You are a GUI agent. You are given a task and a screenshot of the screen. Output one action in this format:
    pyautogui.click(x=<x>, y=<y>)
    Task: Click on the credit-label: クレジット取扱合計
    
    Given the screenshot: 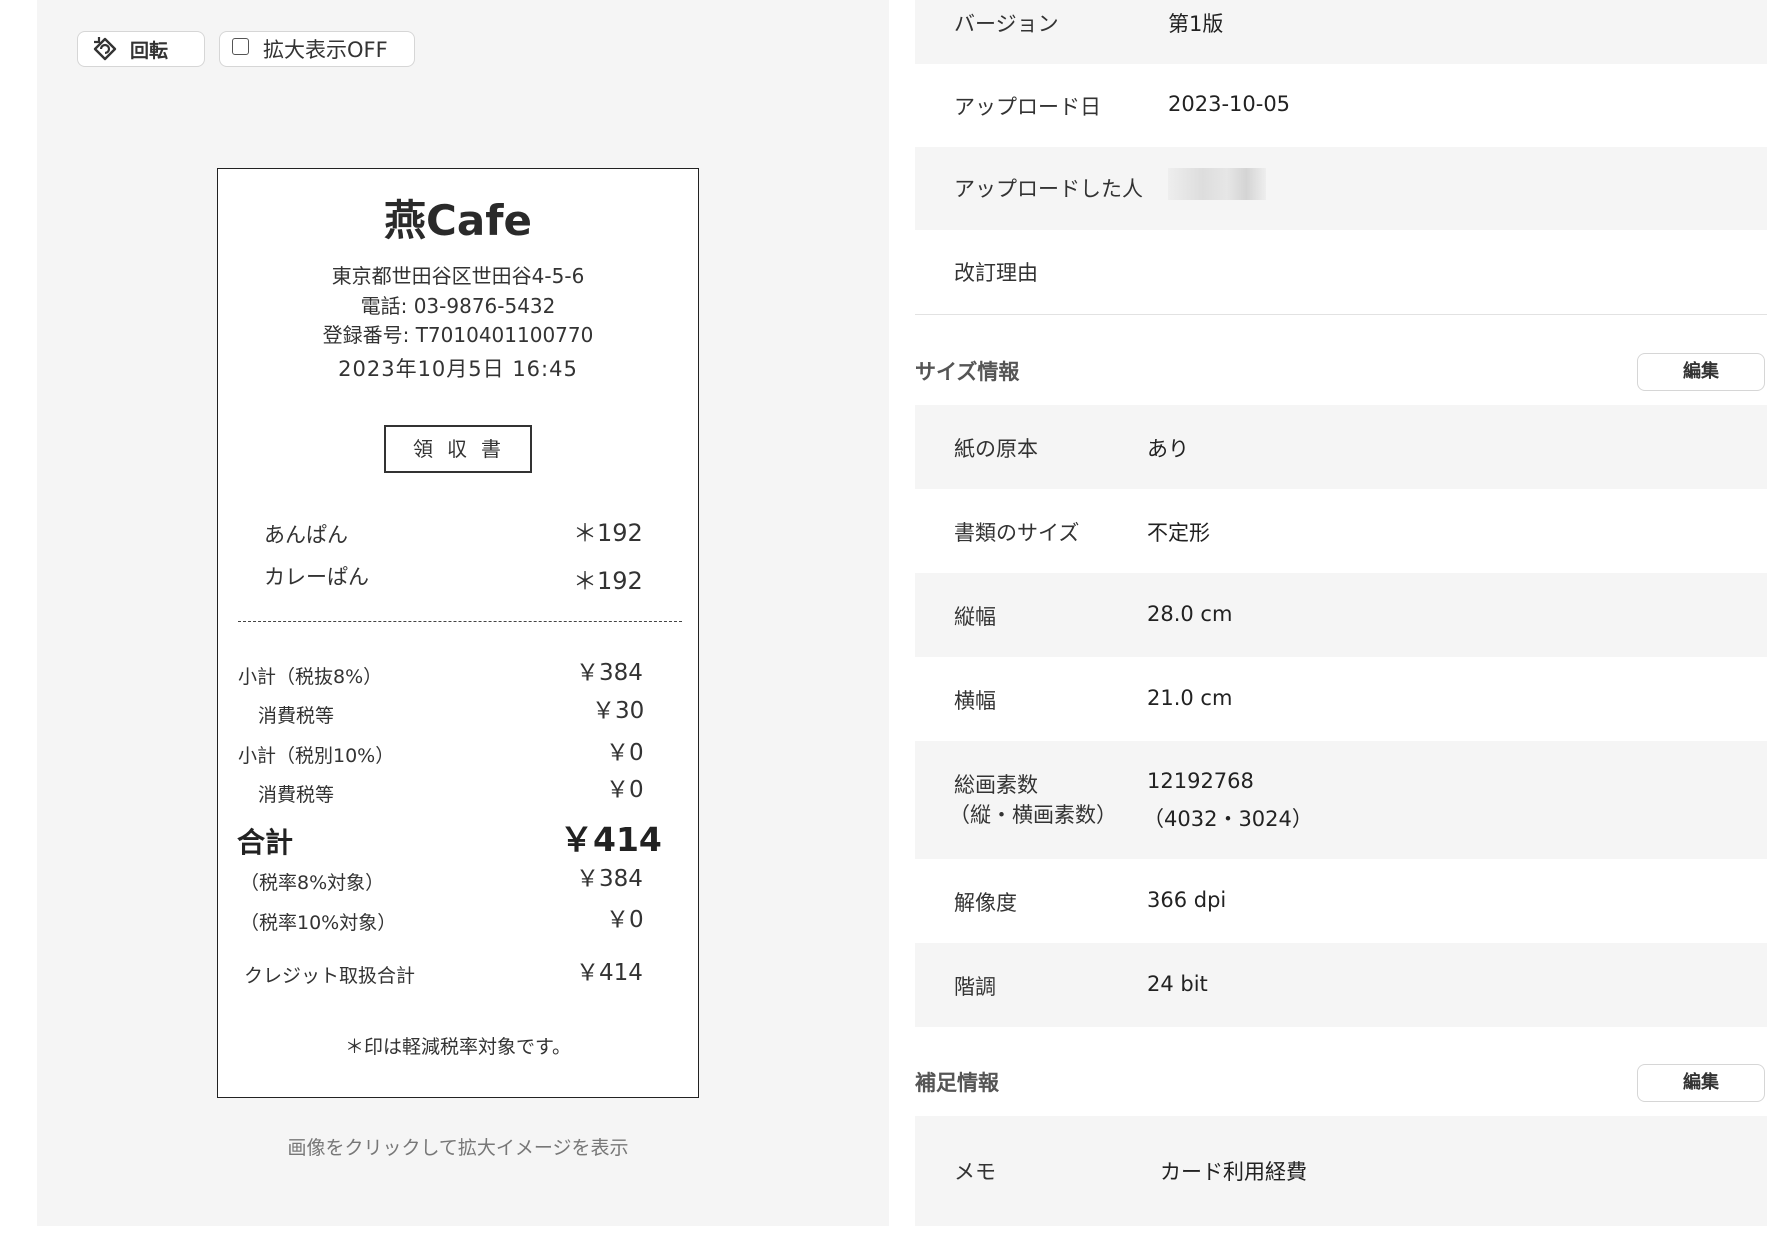 What is the action you would take?
    pyautogui.click(x=330, y=976)
    